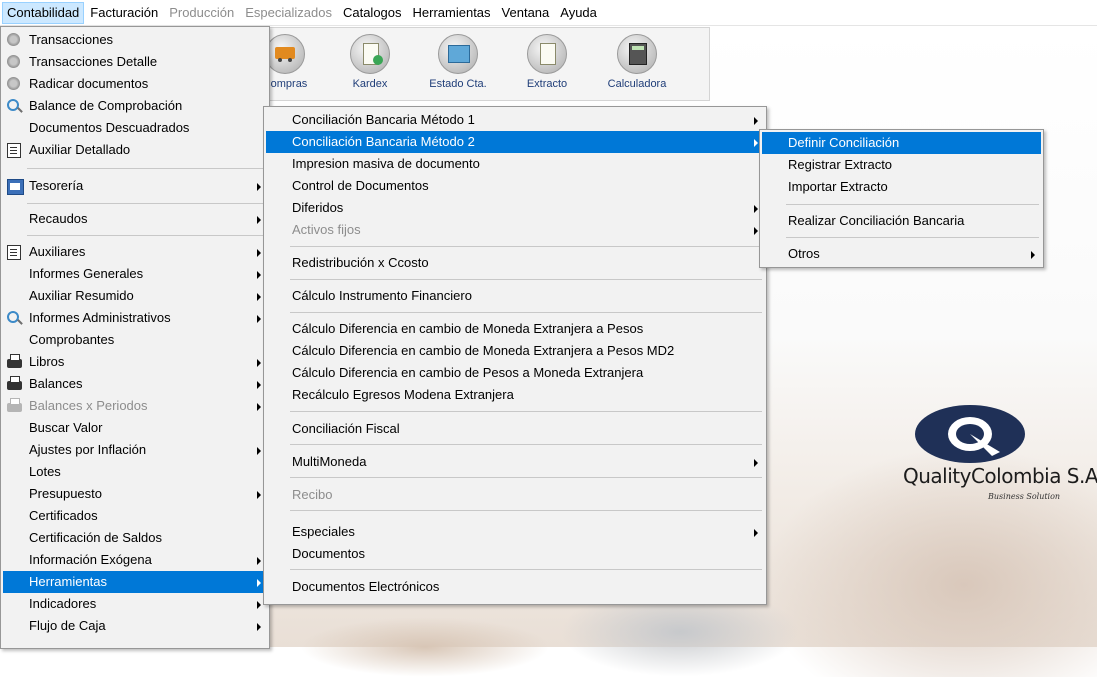 The image size is (1097, 677). What do you see at coordinates (72, 339) in the screenshot?
I see `menu-item-label: Comprobantes` at bounding box center [72, 339].